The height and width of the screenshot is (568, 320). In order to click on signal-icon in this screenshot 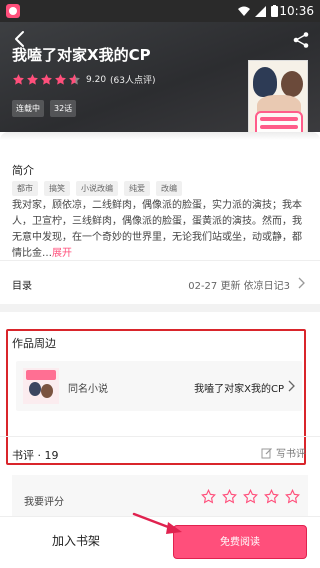, I will do `click(260, 11)`.